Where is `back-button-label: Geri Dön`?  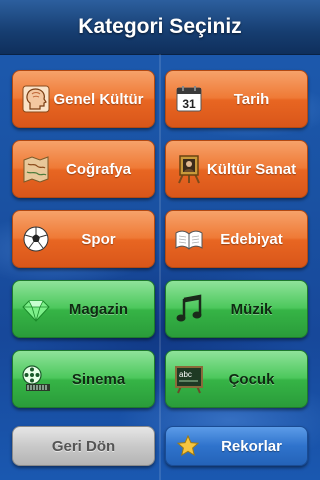
back-button-label: Geri Dön is located at coordinates (83, 446).